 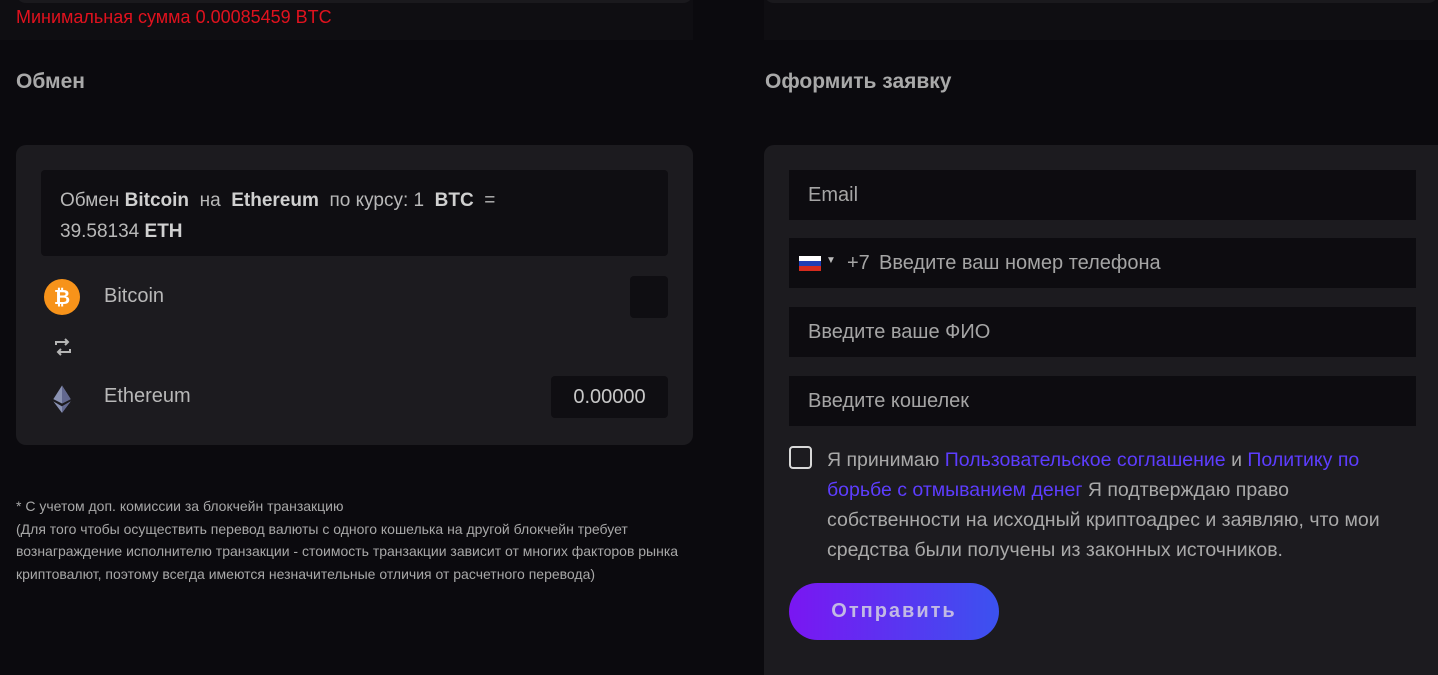 I want to click on from-coin-name: Bitcoin, so click(x=134, y=296).